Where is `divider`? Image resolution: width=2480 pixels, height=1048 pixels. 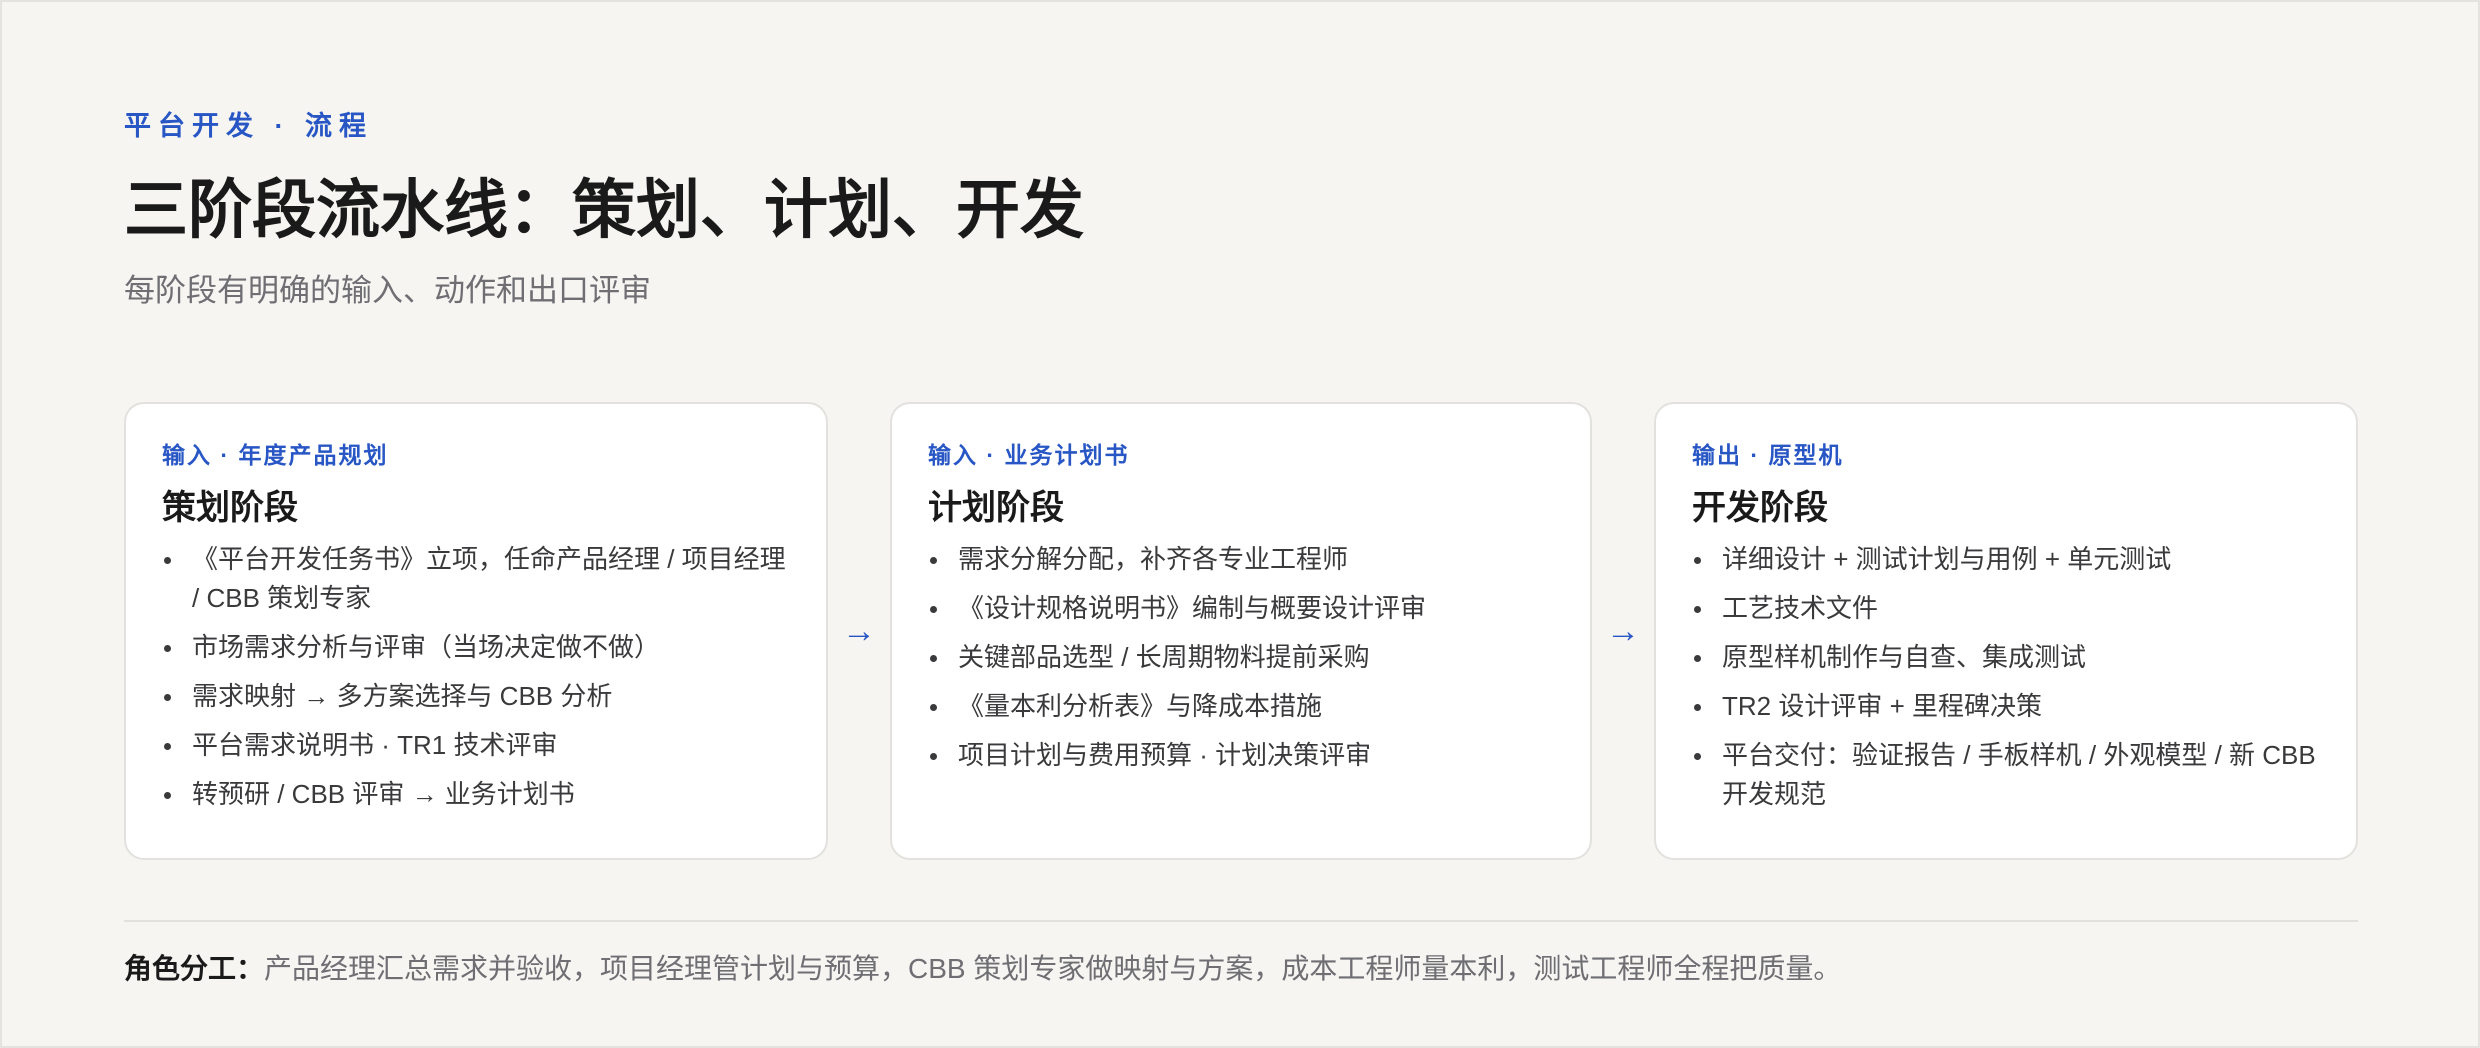 divider is located at coordinates (1241, 921).